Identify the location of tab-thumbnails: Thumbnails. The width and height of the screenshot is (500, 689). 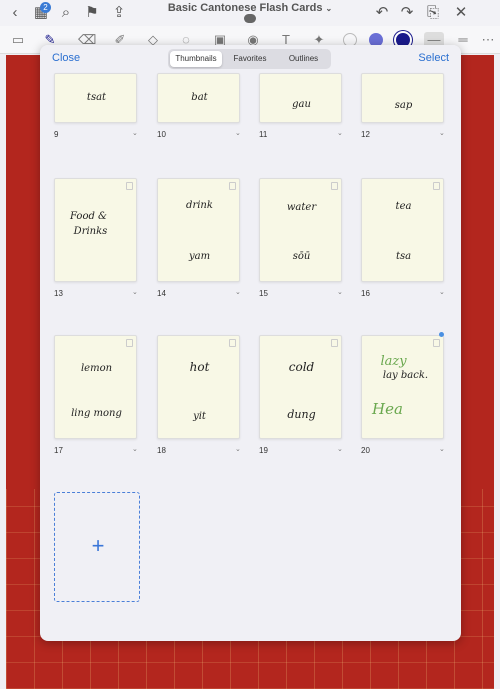
(196, 59).